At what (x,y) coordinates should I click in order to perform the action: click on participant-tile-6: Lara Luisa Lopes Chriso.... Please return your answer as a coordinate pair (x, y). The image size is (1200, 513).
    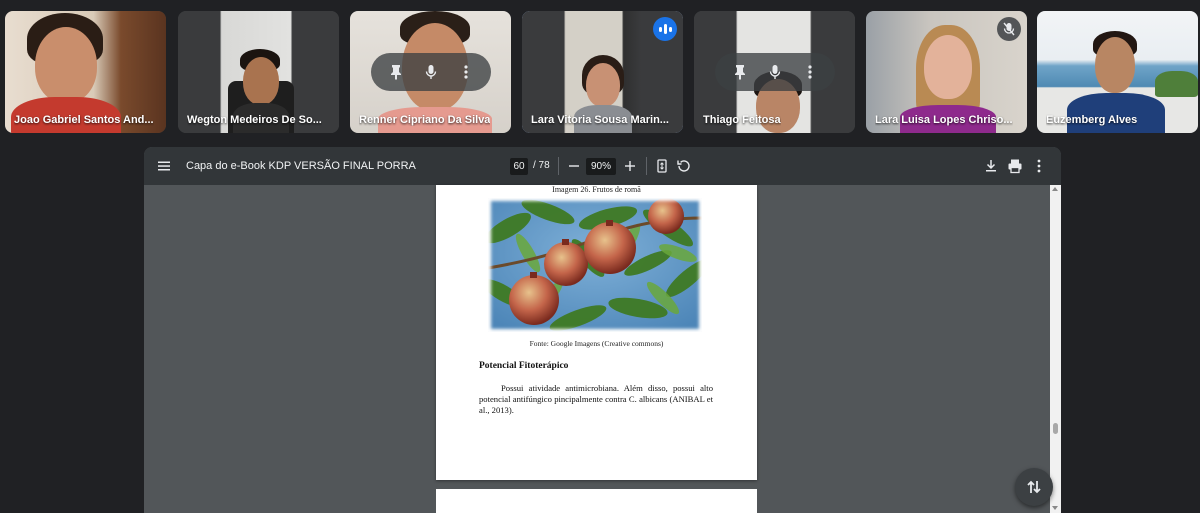
    Looking at the image, I should click on (946, 72).